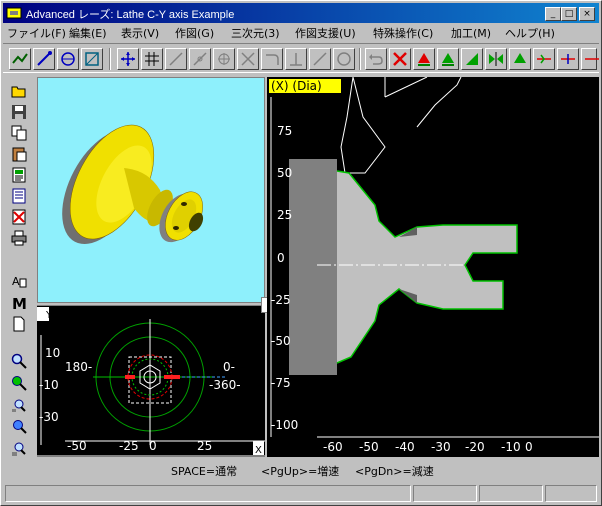 This screenshot has height=506, width=602. I want to click on menu-help: ヘルプ(H), so click(530, 33).